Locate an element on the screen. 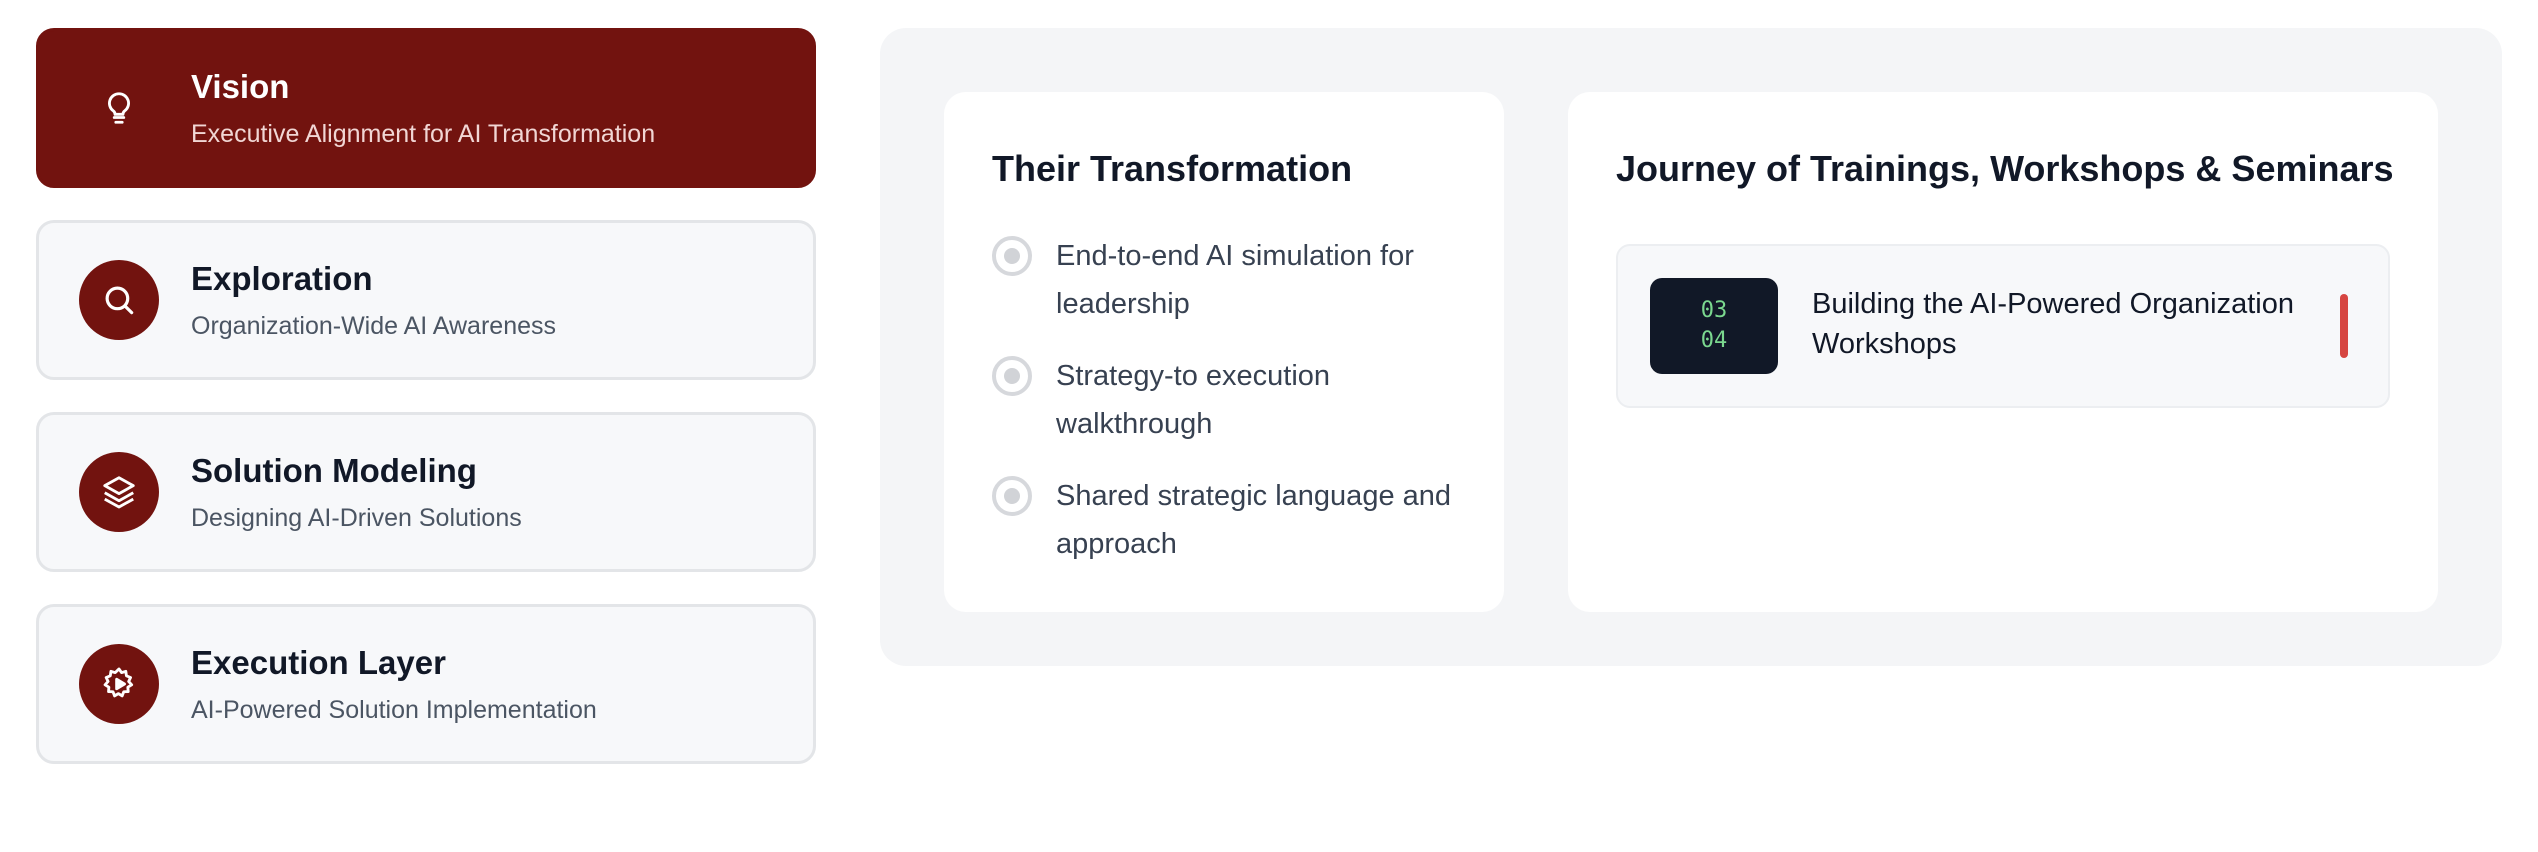 This screenshot has width=2538, height=852. search-icon is located at coordinates (119, 300).